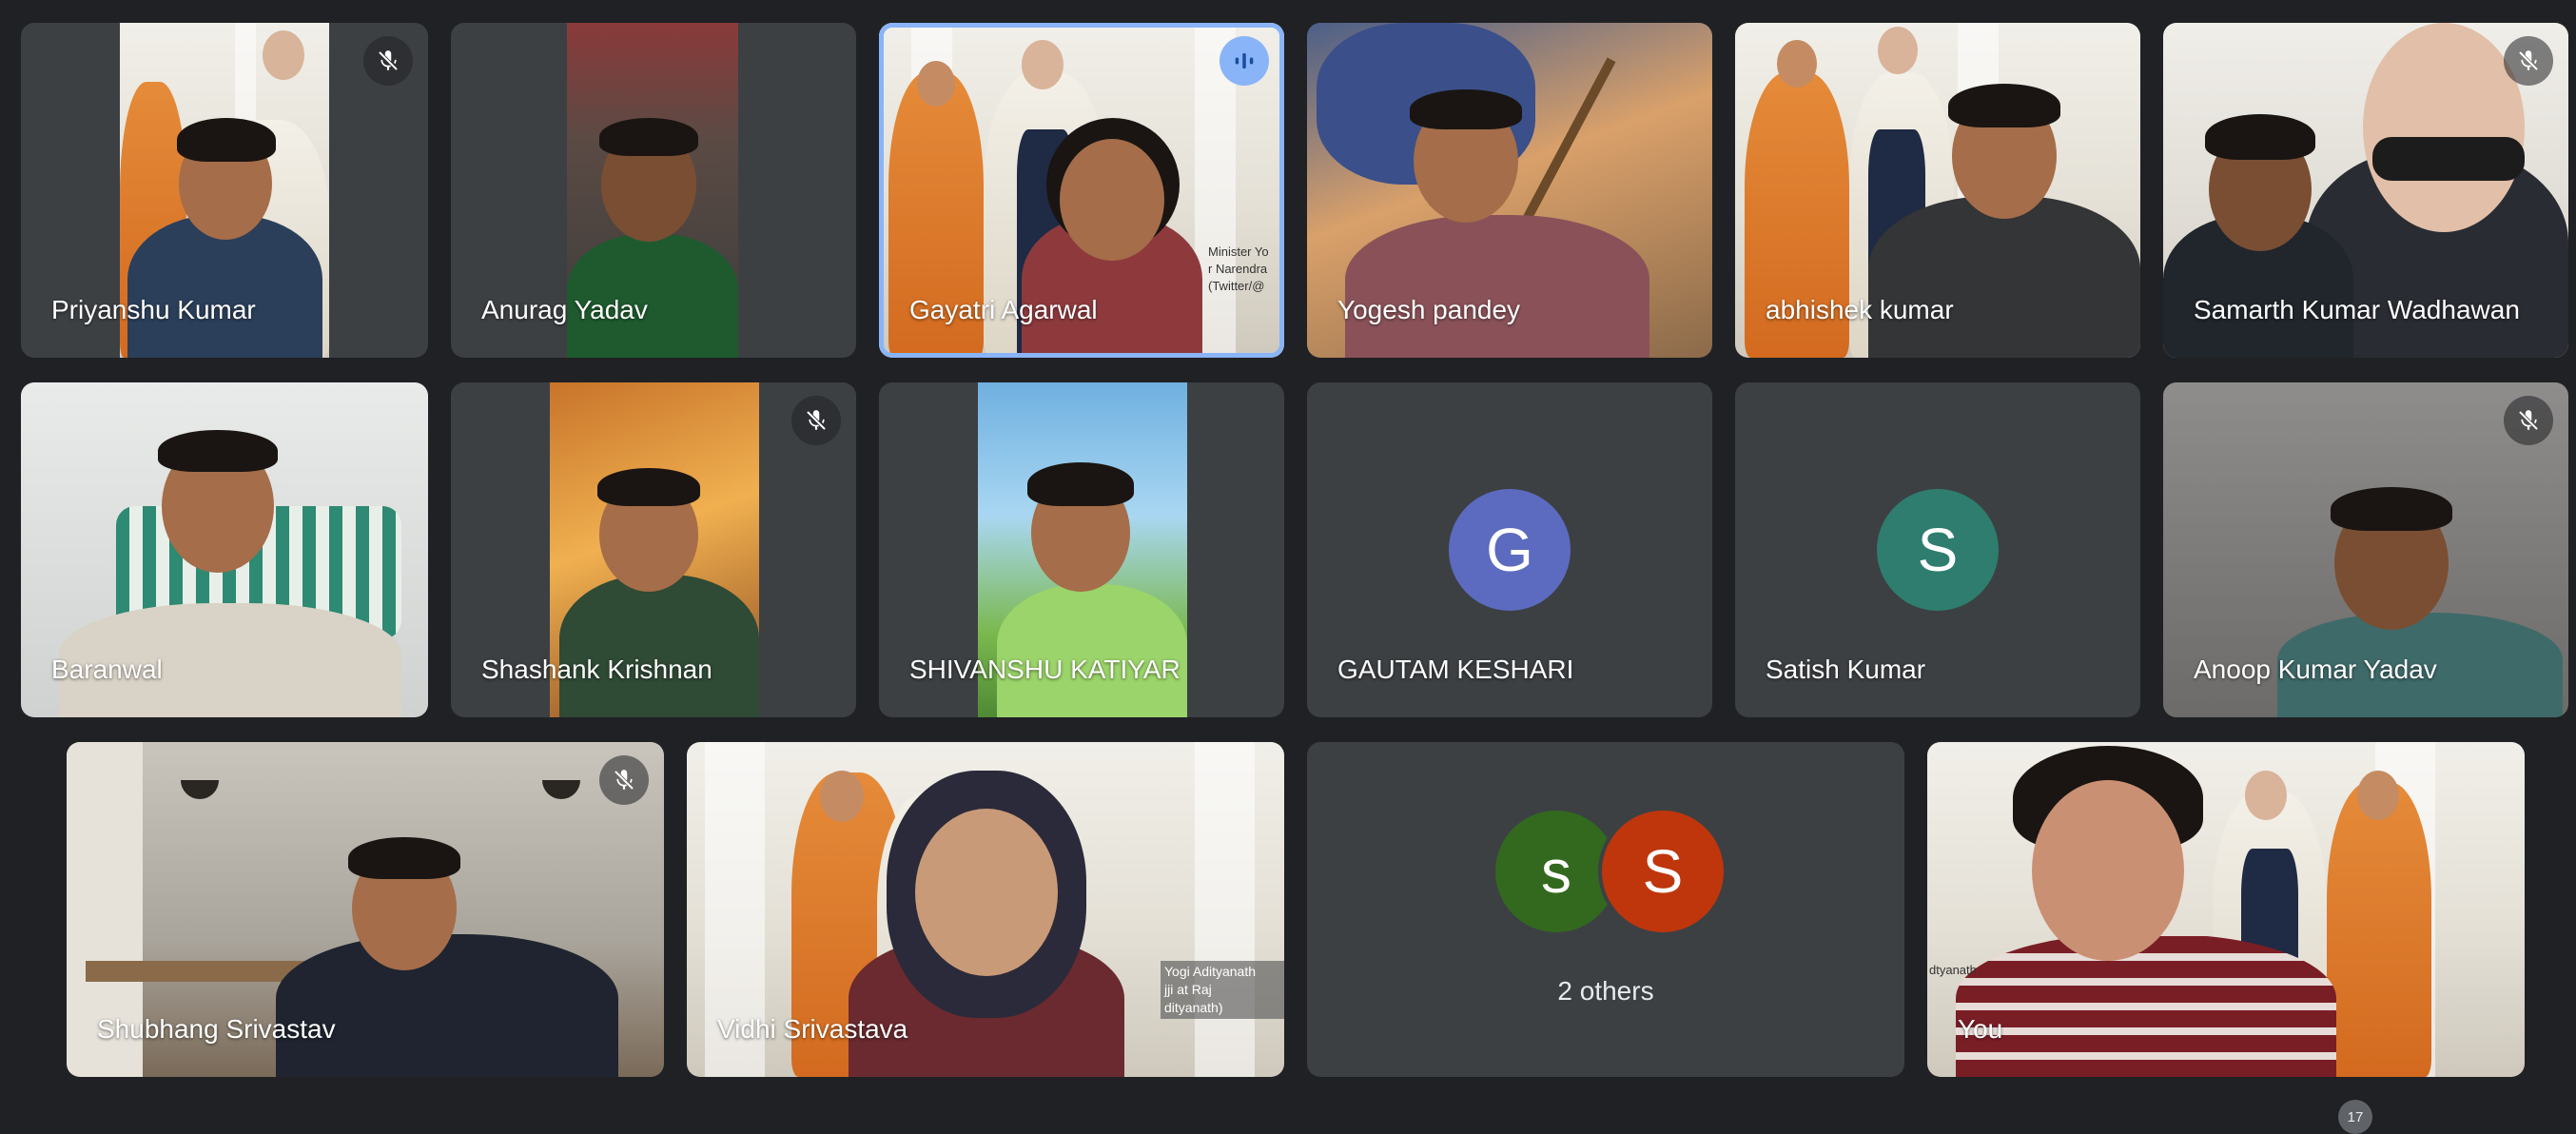 The width and height of the screenshot is (2576, 1134). I want to click on participant-tile: abhishek kumar, so click(1938, 190).